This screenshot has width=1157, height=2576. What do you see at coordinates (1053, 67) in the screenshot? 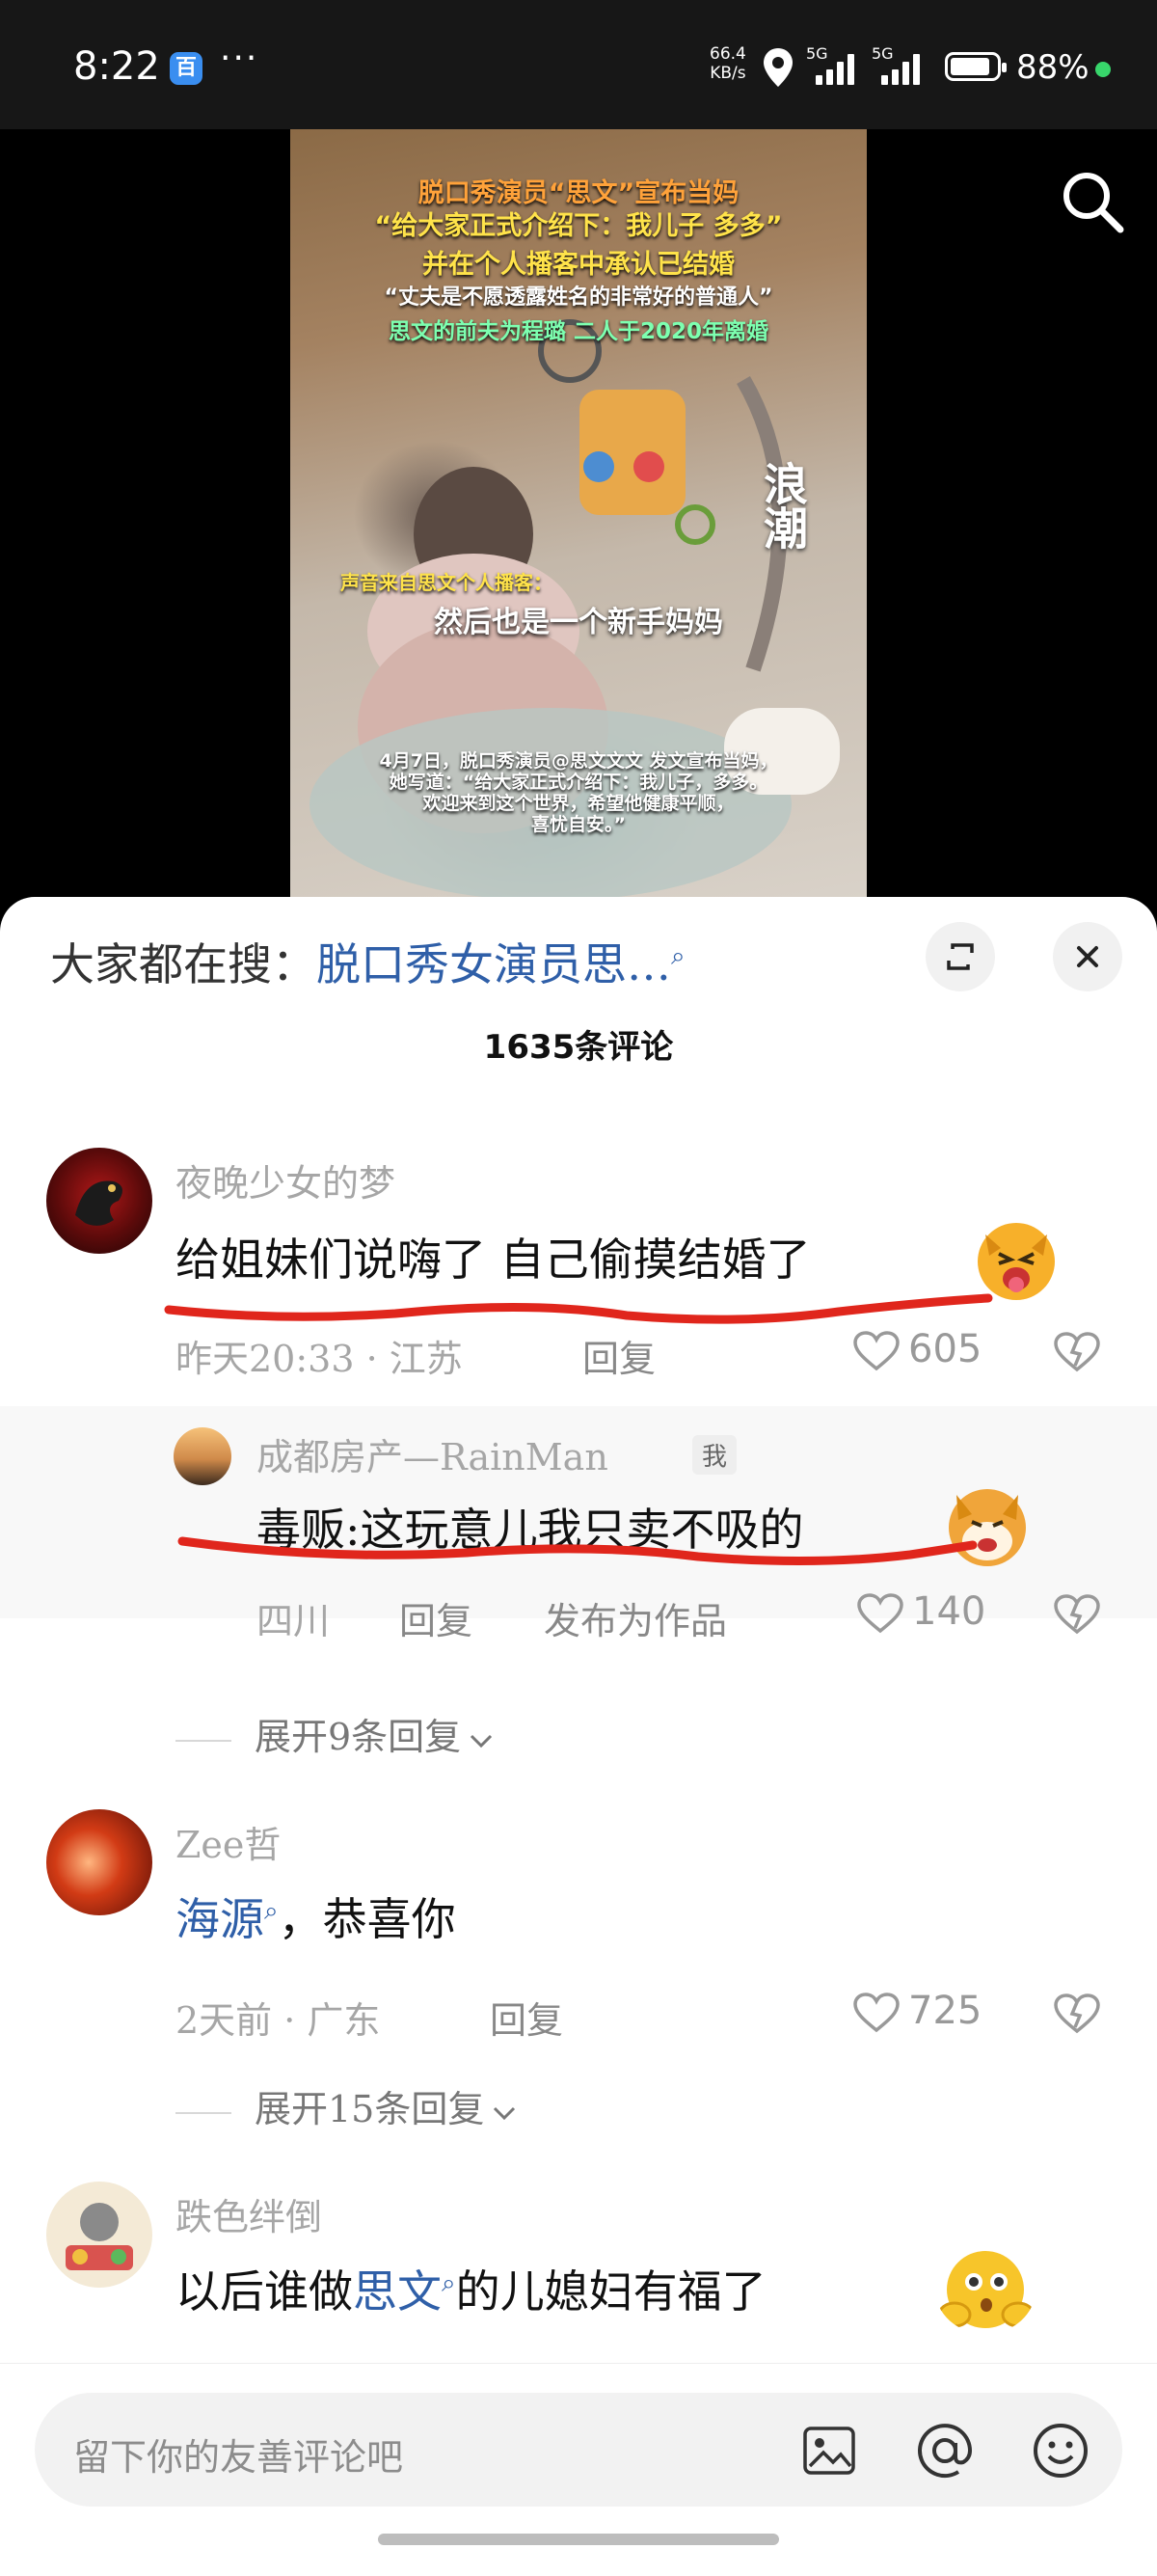
I see `battery-percent: 88%` at bounding box center [1053, 67].